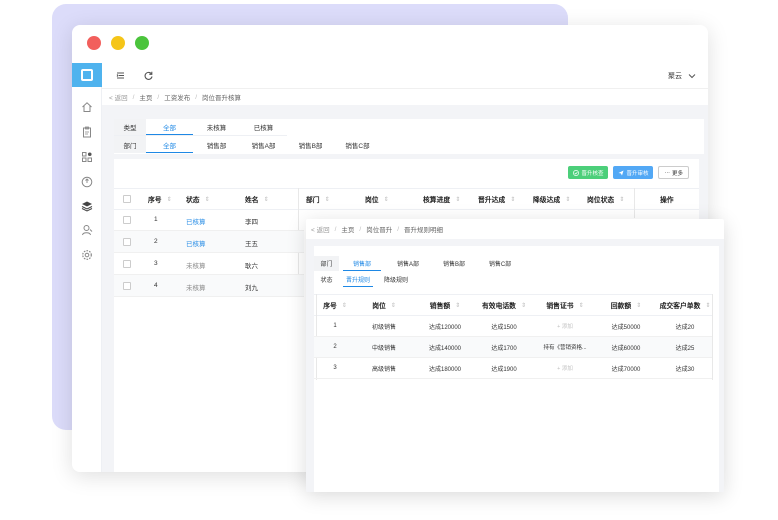 This screenshot has height=520, width=778. What do you see at coordinates (384, 305) in the screenshot?
I see `rules-header-post: 岗位 ⇕` at bounding box center [384, 305].